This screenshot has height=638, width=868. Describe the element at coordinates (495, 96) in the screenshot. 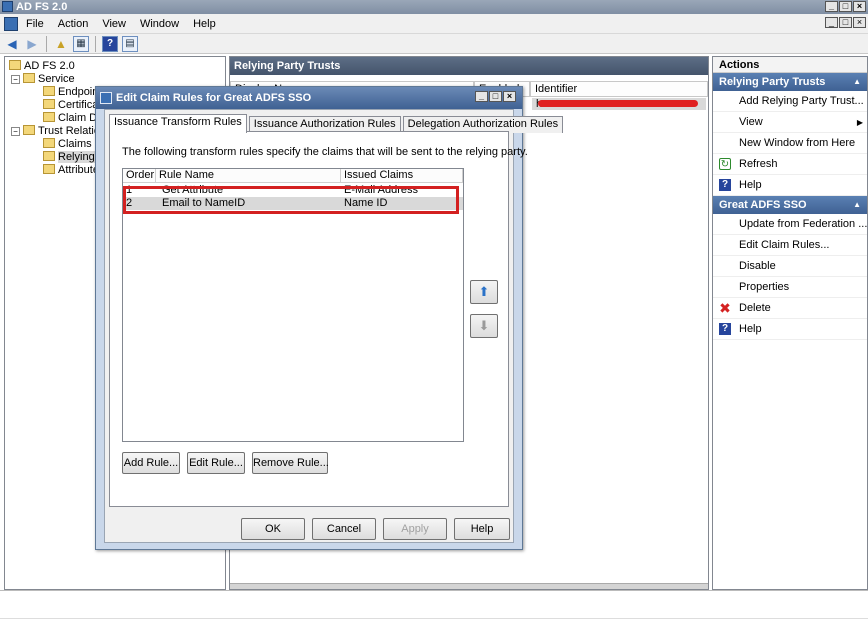

I see `dialog-maximize-button: □` at that location.